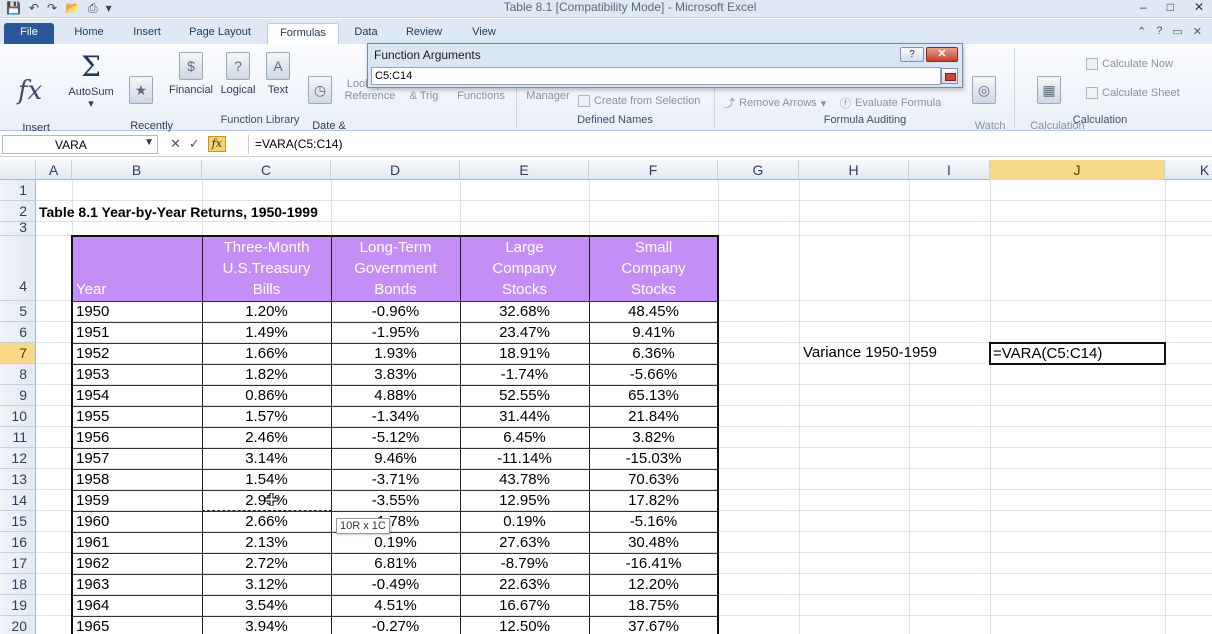  What do you see at coordinates (653, 170) in the screenshot?
I see `column-header: F` at bounding box center [653, 170].